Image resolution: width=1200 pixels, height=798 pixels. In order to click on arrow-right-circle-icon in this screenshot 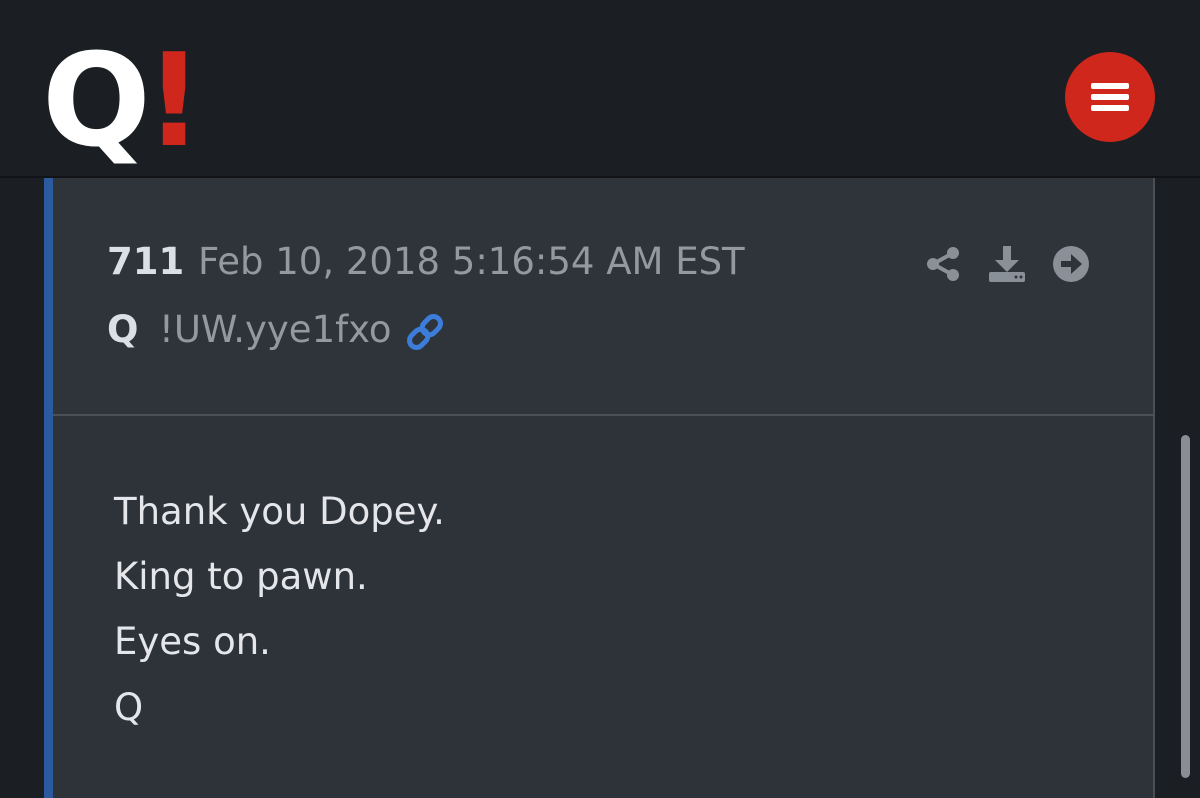, I will do `click(1071, 264)`.